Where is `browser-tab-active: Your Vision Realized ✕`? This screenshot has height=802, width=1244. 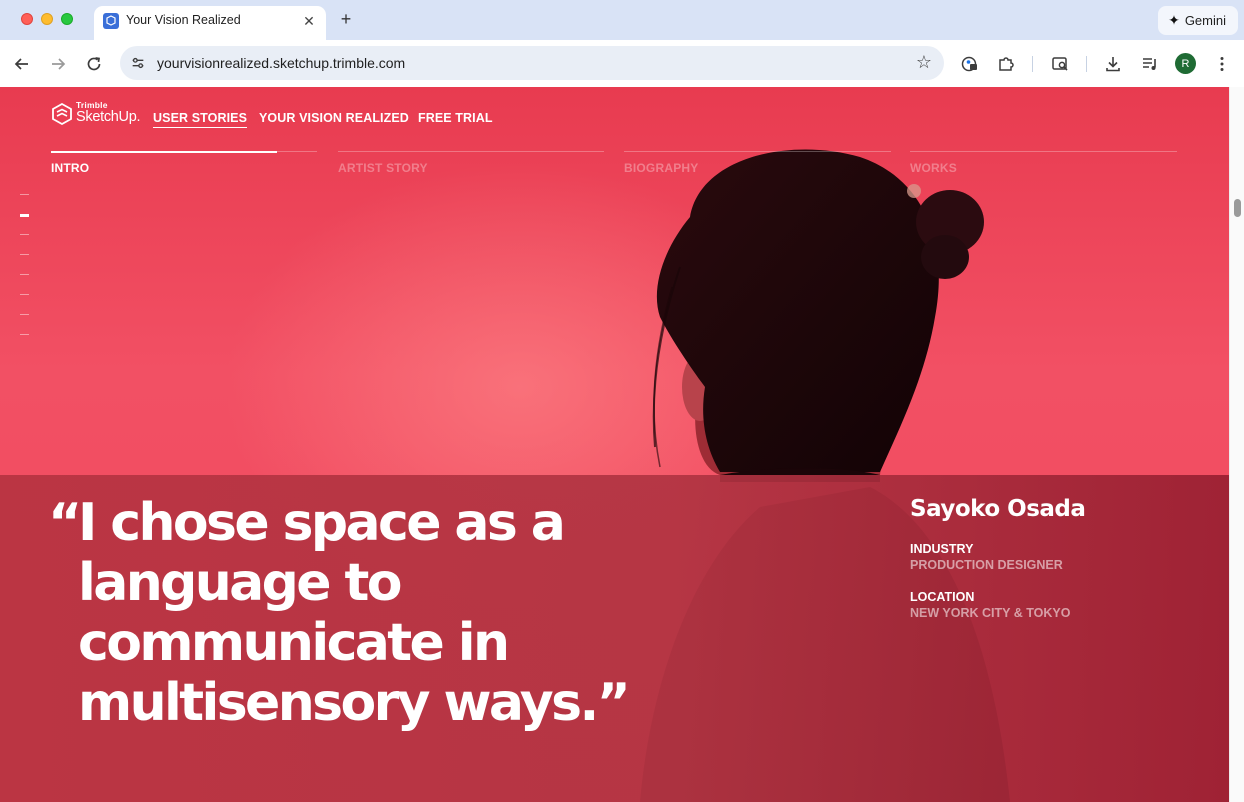
browser-tab-active: Your Vision Realized ✕ is located at coordinates (210, 23).